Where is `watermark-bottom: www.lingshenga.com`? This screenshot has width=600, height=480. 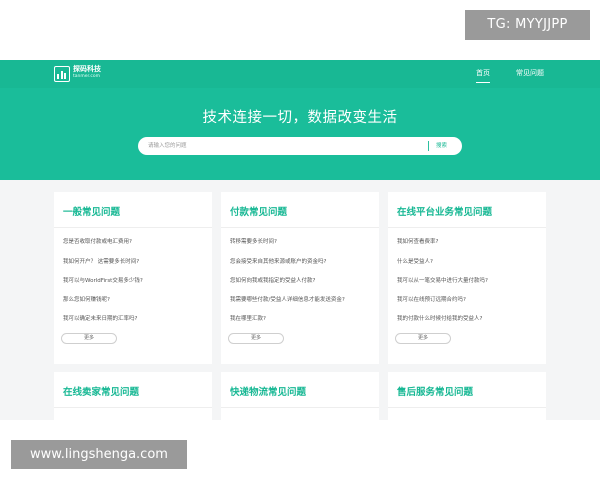 watermark-bottom: www.lingshenga.com is located at coordinates (99, 454).